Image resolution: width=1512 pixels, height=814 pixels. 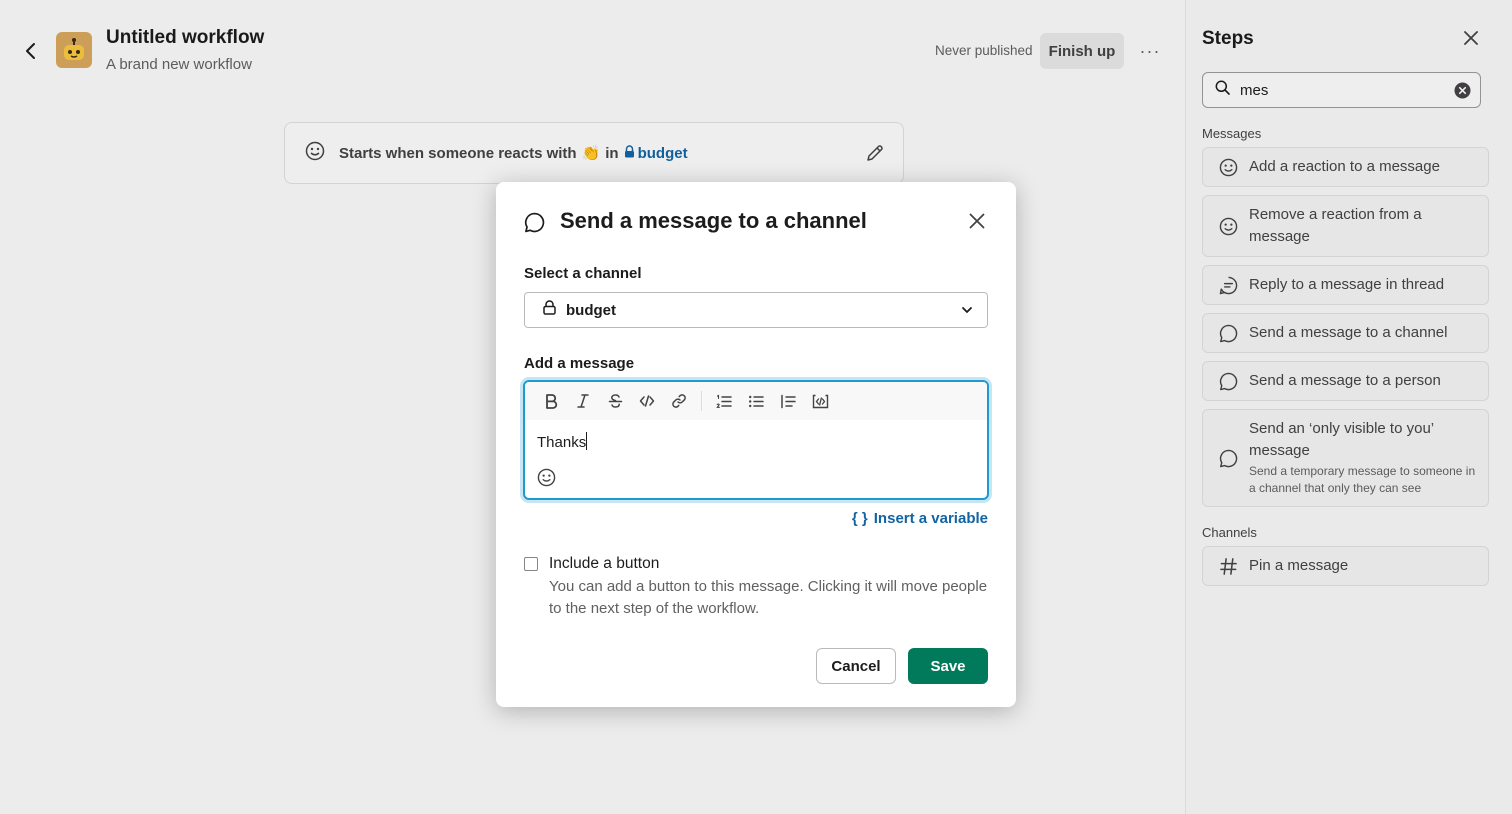 I want to click on formatting-toolbar, so click(x=756, y=401).